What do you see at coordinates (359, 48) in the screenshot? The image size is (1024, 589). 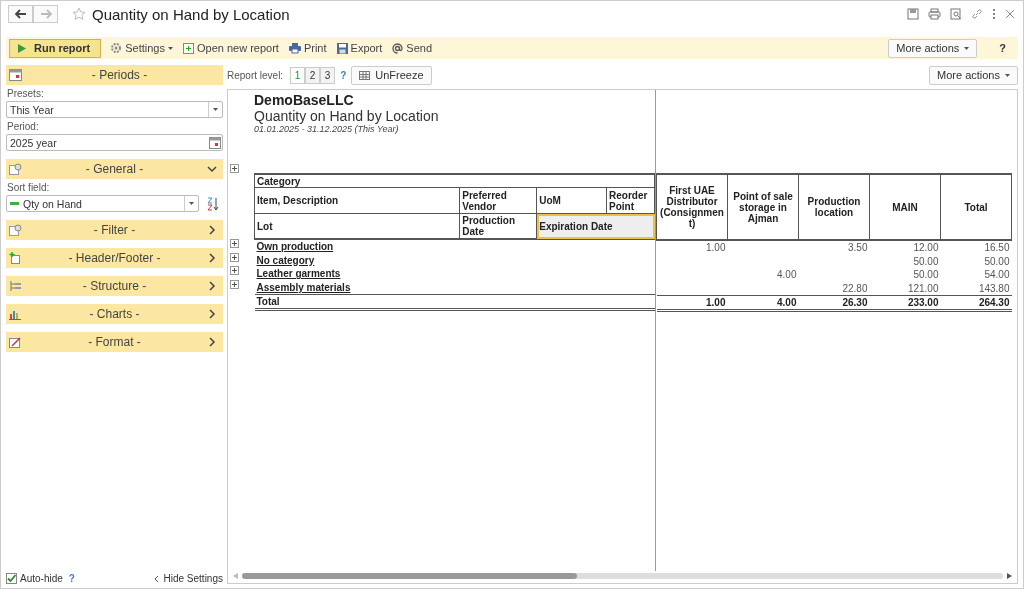 I see `toolbar-button: Export` at bounding box center [359, 48].